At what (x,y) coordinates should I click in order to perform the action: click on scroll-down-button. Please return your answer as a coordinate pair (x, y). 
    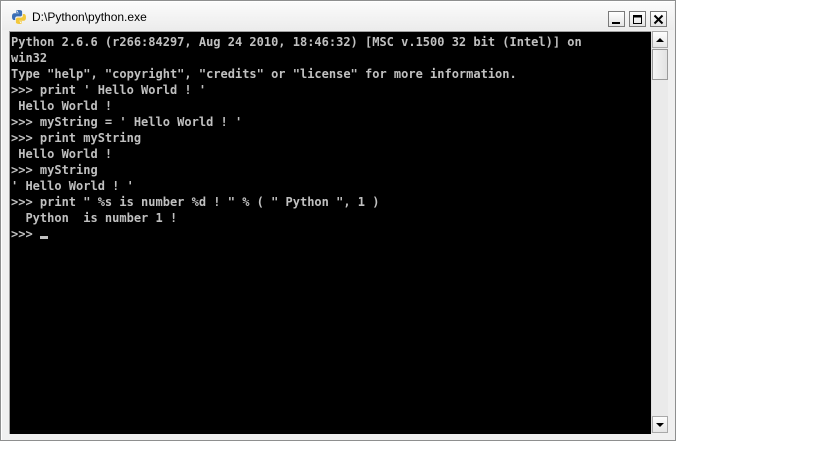
    Looking at the image, I should click on (660, 424).